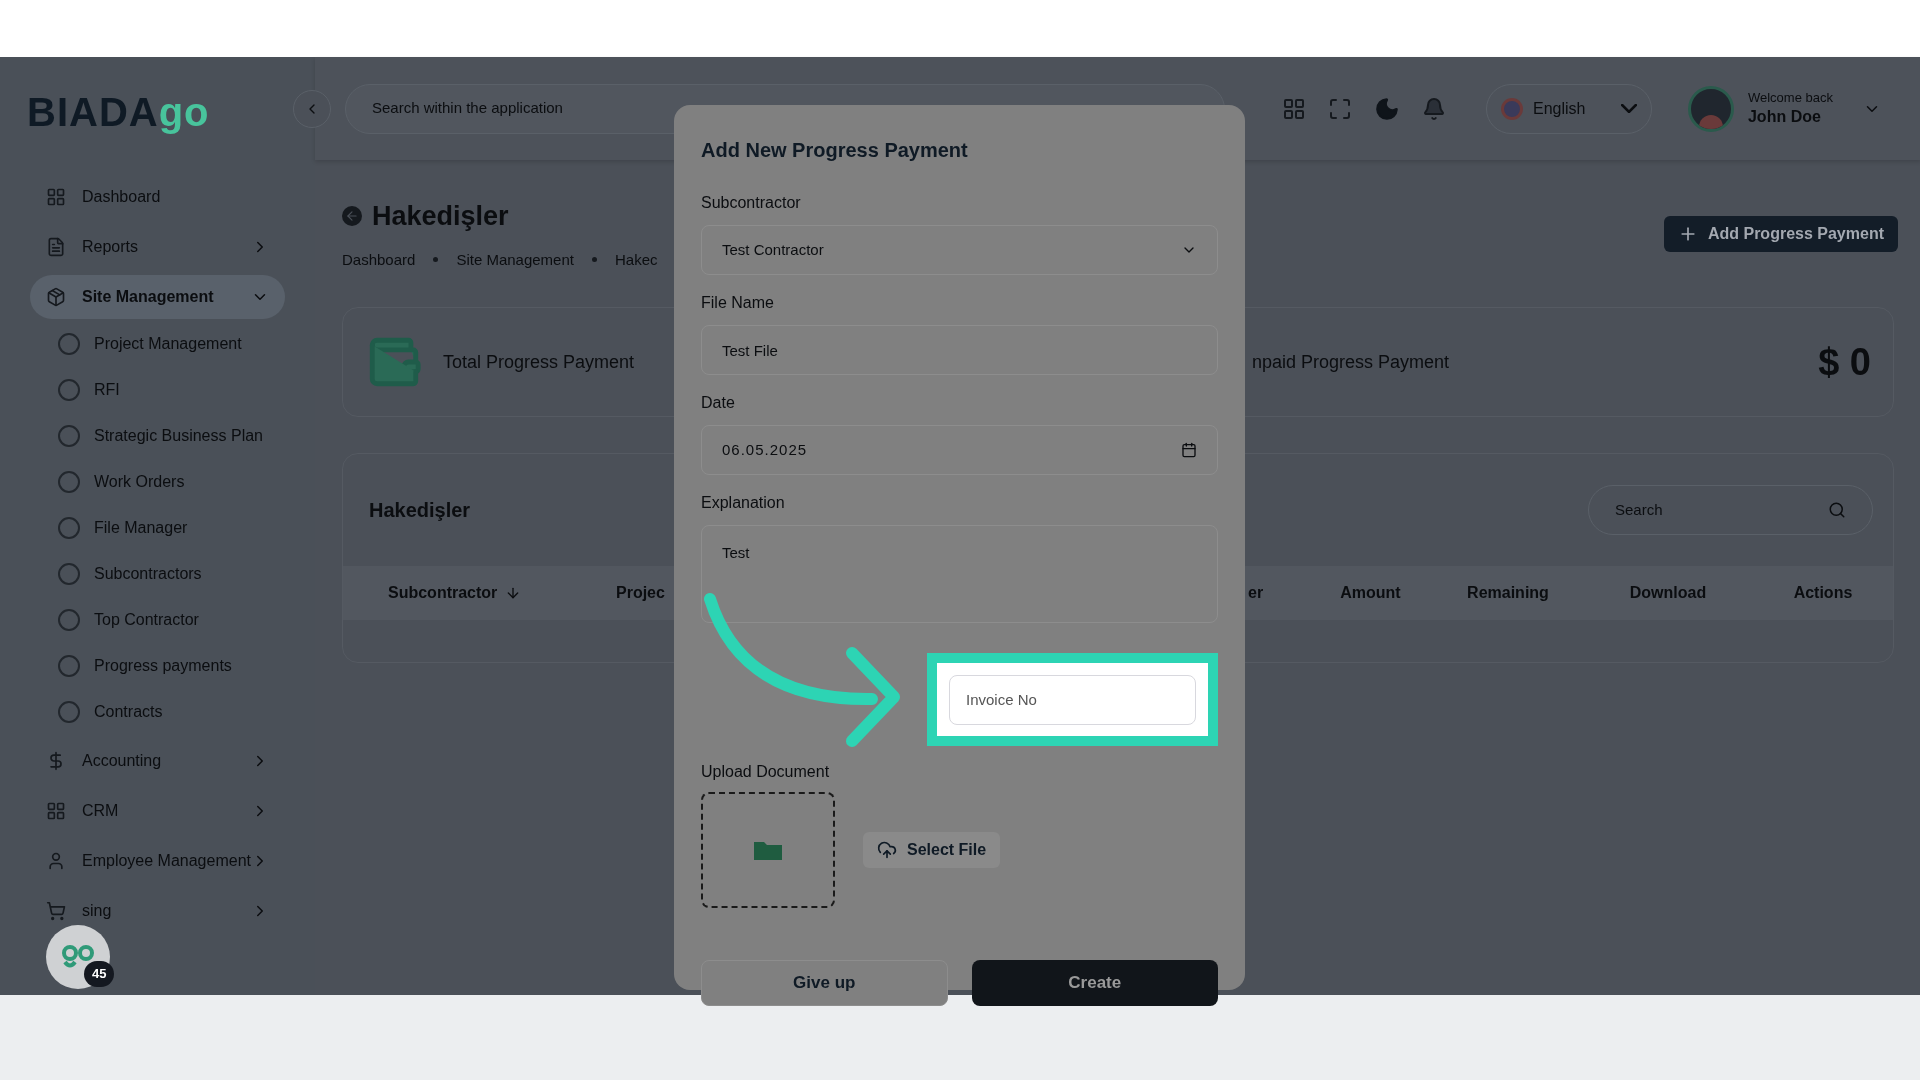 This screenshot has height=1080, width=1920. I want to click on upload-label: Upload Document, so click(766, 772).